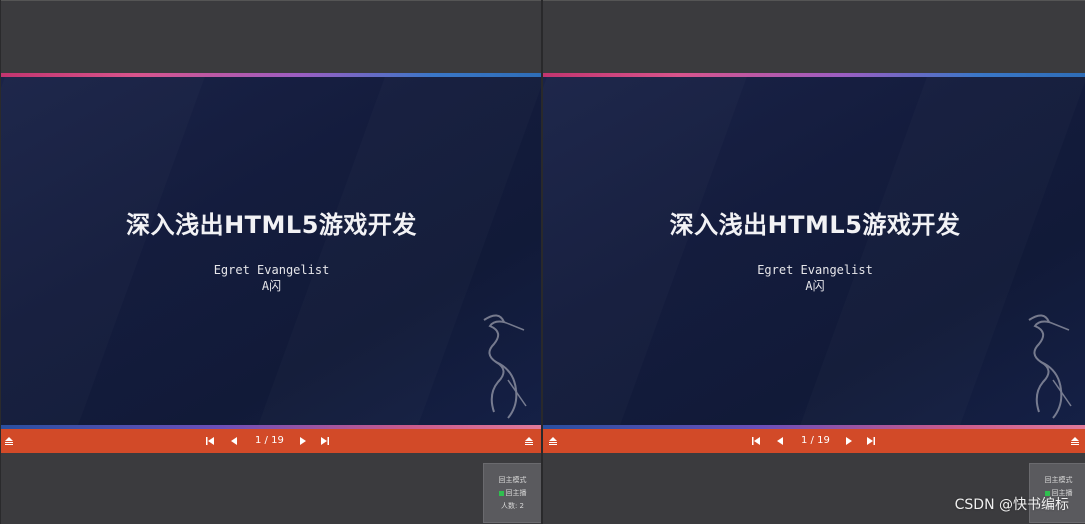  What do you see at coordinates (512, 506) in the screenshot?
I see `audience-count: 人数: 2` at bounding box center [512, 506].